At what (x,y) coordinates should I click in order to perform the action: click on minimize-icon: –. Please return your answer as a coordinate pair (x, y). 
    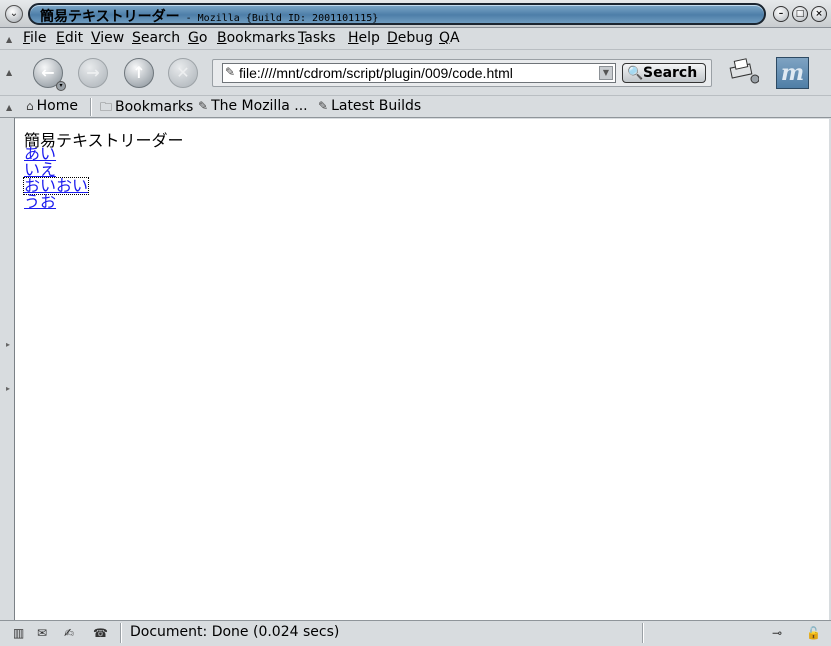
    Looking at the image, I should click on (781, 14).